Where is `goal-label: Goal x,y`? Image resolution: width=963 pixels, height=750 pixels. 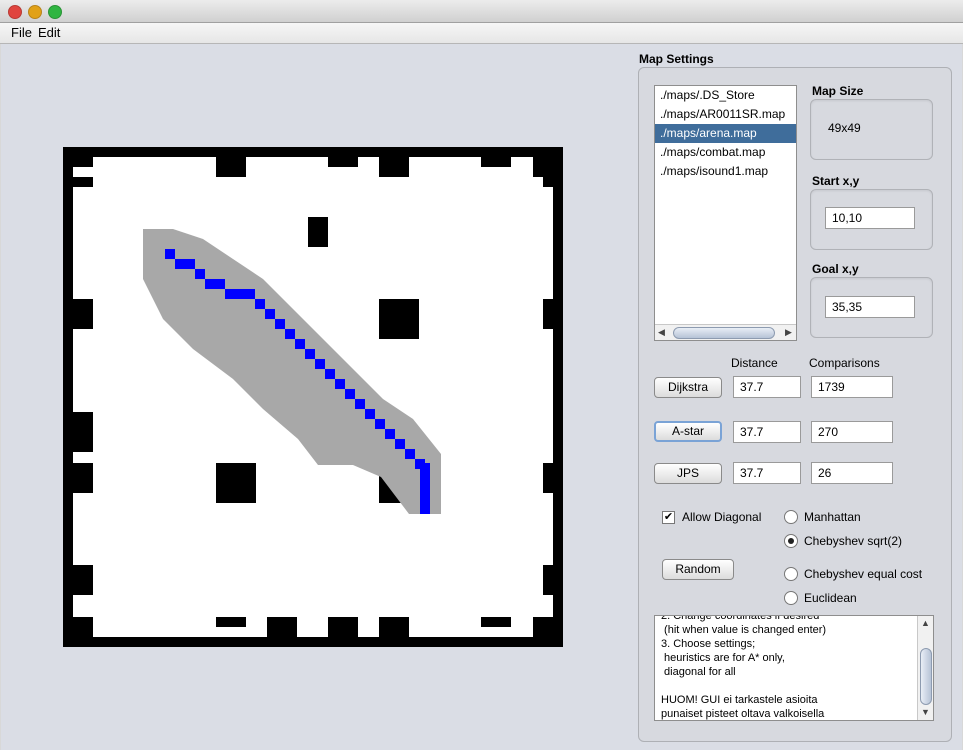 goal-label: Goal x,y is located at coordinates (835, 269).